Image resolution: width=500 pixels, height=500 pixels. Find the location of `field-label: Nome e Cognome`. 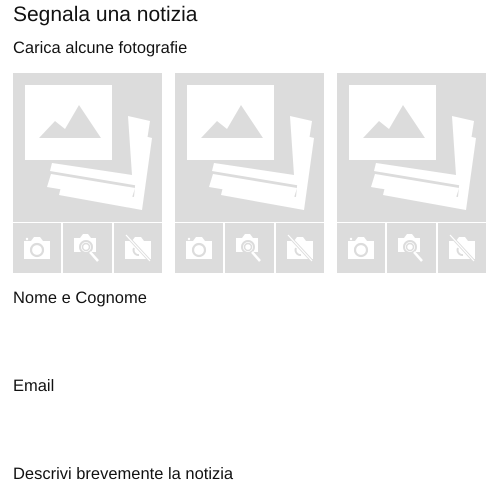

field-label: Nome e Cognome is located at coordinates (80, 298).